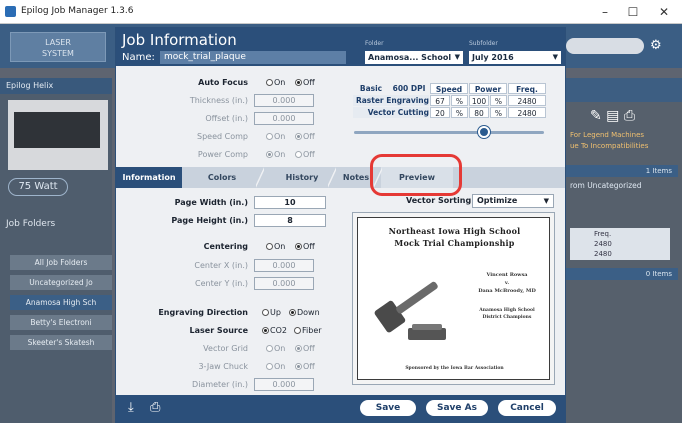 The image size is (682, 423). What do you see at coordinates (61, 282) in the screenshot?
I see `folder-item: Uncategorized Jo` at bounding box center [61, 282].